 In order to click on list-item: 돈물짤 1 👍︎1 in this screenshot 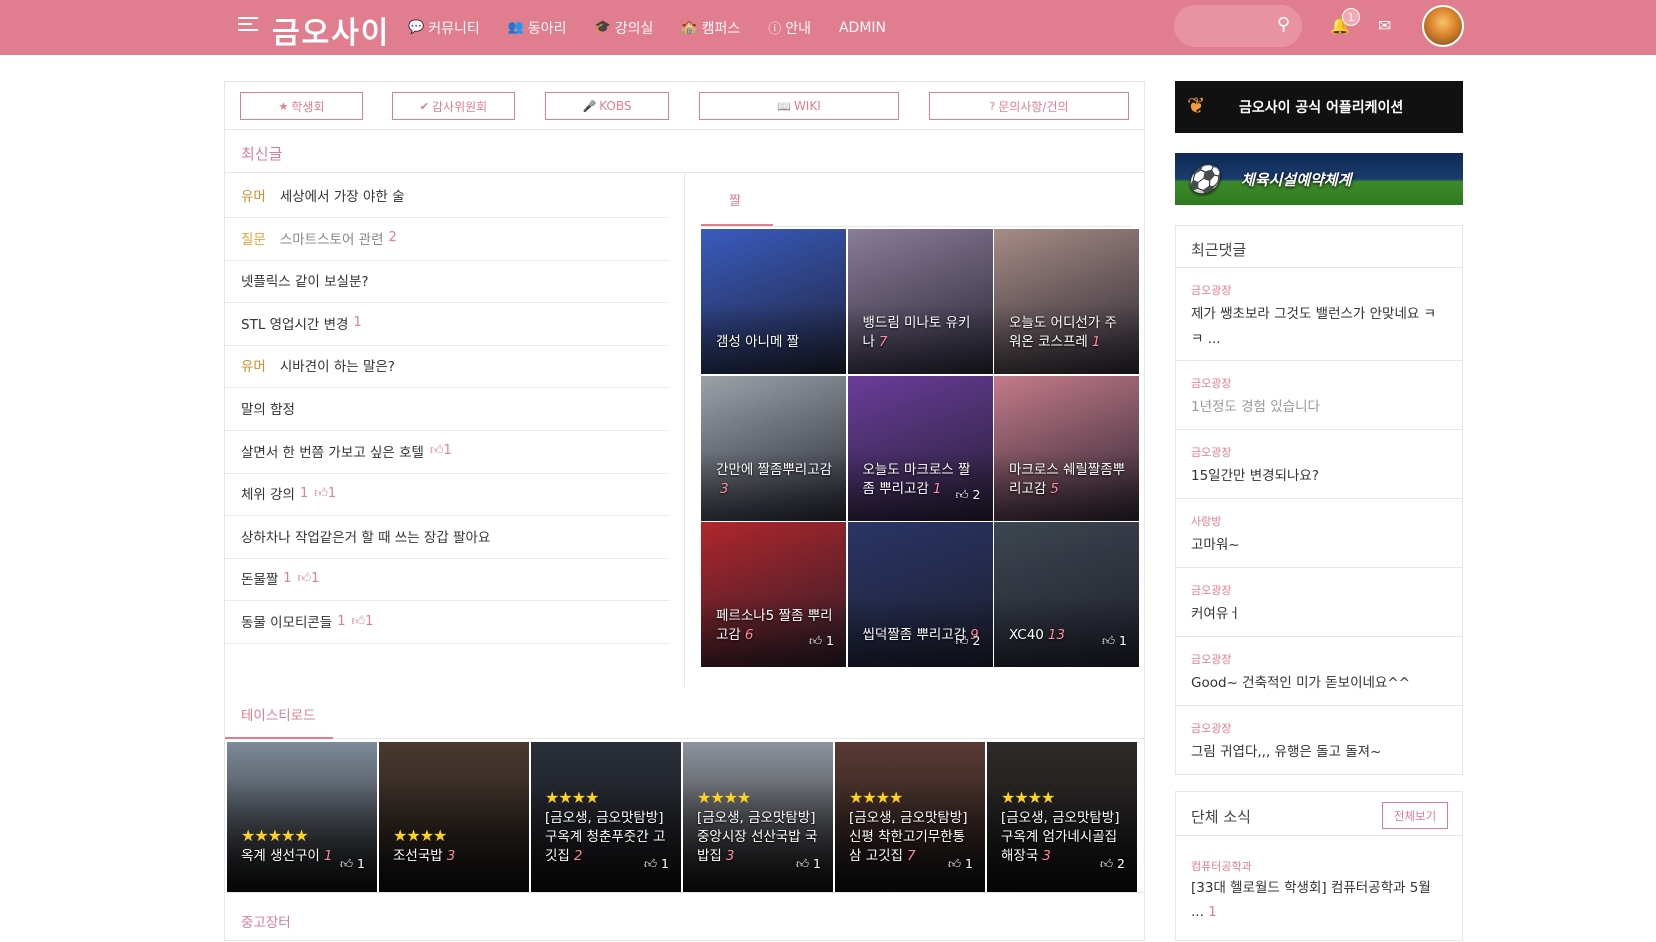, I will do `click(447, 579)`.